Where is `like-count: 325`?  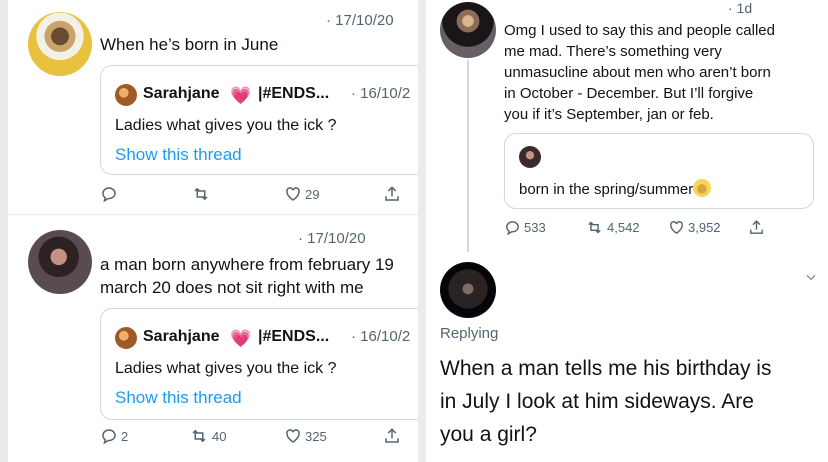 like-count: 325 is located at coordinates (316, 436).